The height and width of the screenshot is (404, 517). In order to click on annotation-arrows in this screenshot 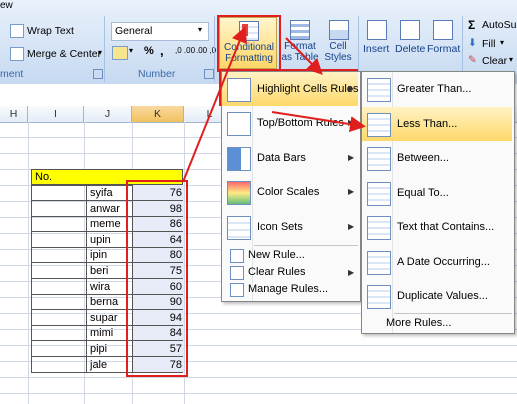, I will do `click(274, 104)`.